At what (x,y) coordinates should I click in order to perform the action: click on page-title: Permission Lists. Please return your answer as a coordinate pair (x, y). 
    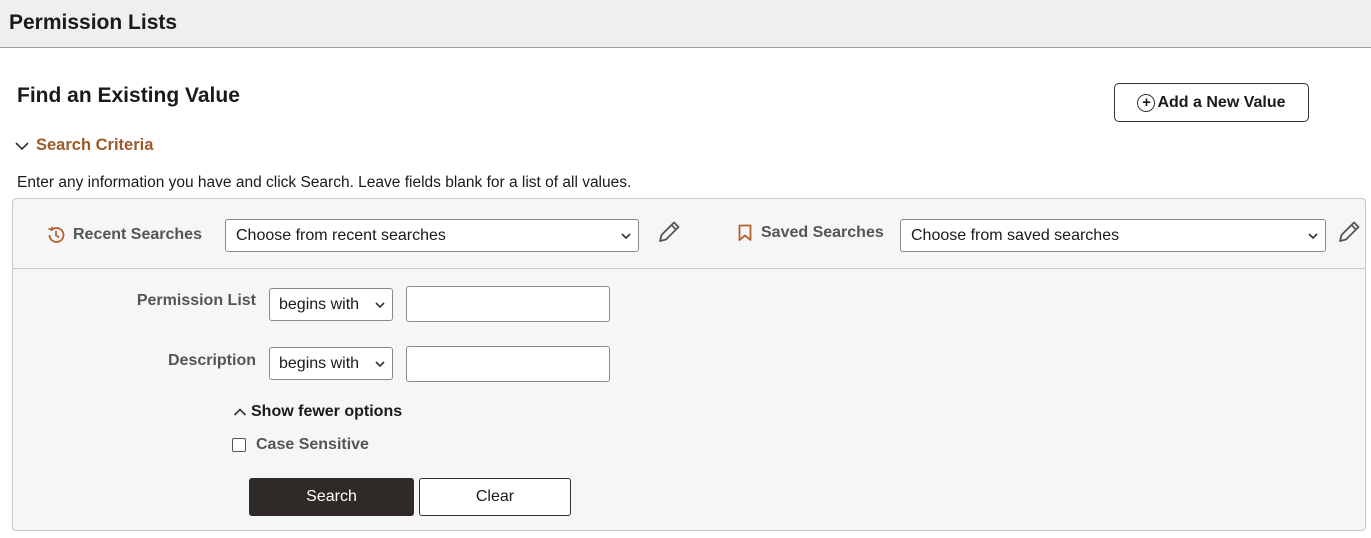
    Looking at the image, I should click on (93, 22).